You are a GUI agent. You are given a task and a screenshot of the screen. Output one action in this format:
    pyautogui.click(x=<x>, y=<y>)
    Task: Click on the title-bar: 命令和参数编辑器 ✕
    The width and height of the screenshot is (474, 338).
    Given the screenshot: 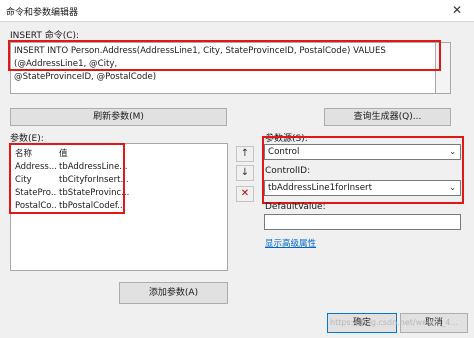 What is the action you would take?
    pyautogui.click(x=237, y=11)
    